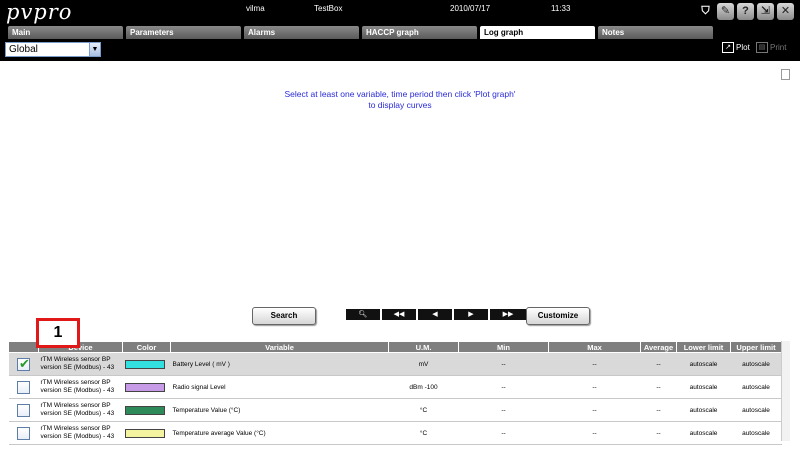 The image size is (800, 455). Describe the element at coordinates (705, 11) in the screenshot. I see `shield-icon: ⛉` at that location.